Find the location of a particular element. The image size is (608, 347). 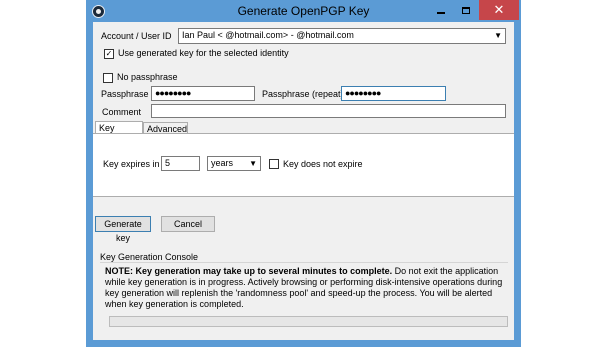

identity-label: Account / User ID is located at coordinates (136, 36).